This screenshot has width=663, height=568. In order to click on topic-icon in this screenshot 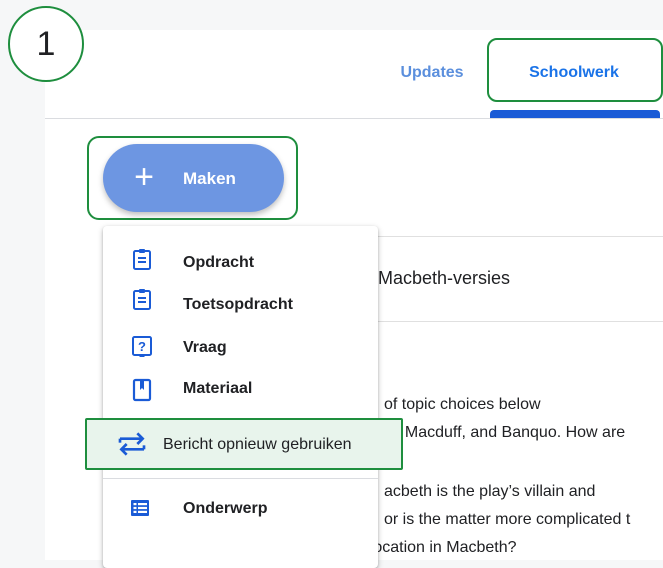, I will do `click(140, 508)`.